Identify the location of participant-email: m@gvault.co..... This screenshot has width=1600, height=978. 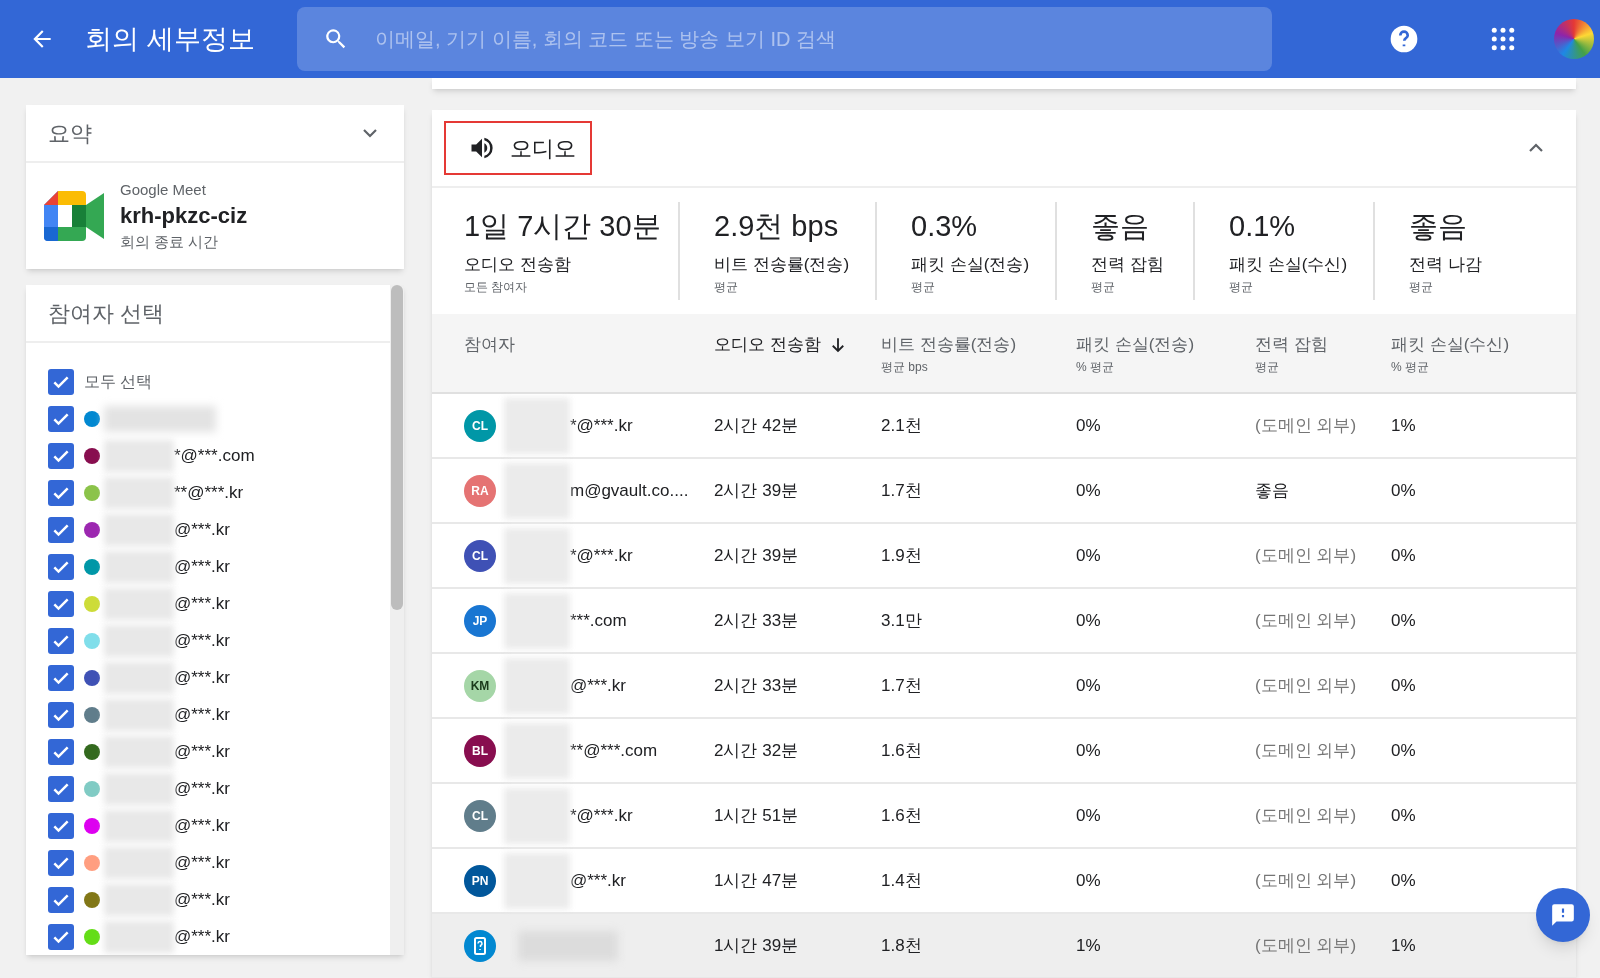
(629, 490).